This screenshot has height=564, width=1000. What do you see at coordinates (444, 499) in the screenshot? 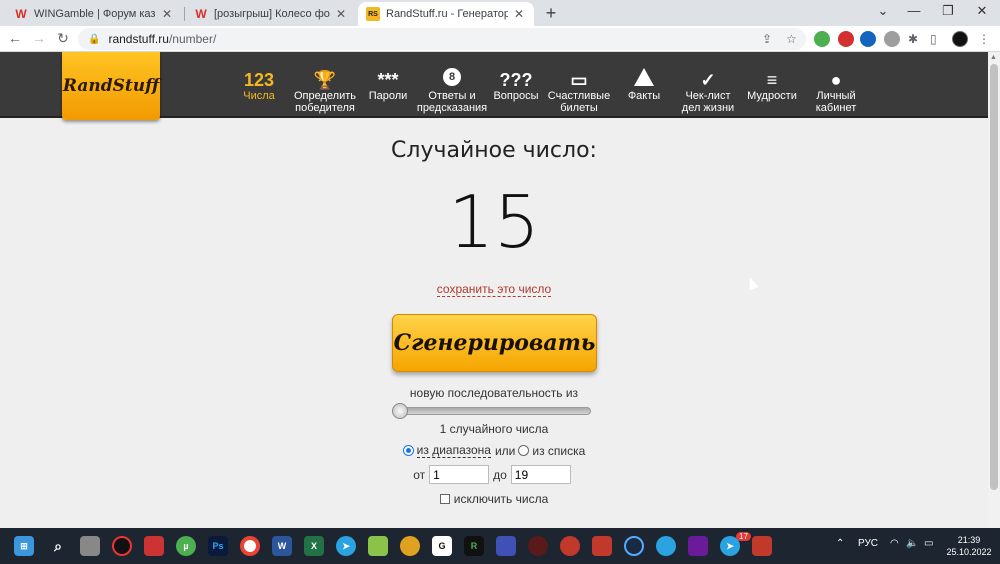
I see `exclude-checkbox` at bounding box center [444, 499].